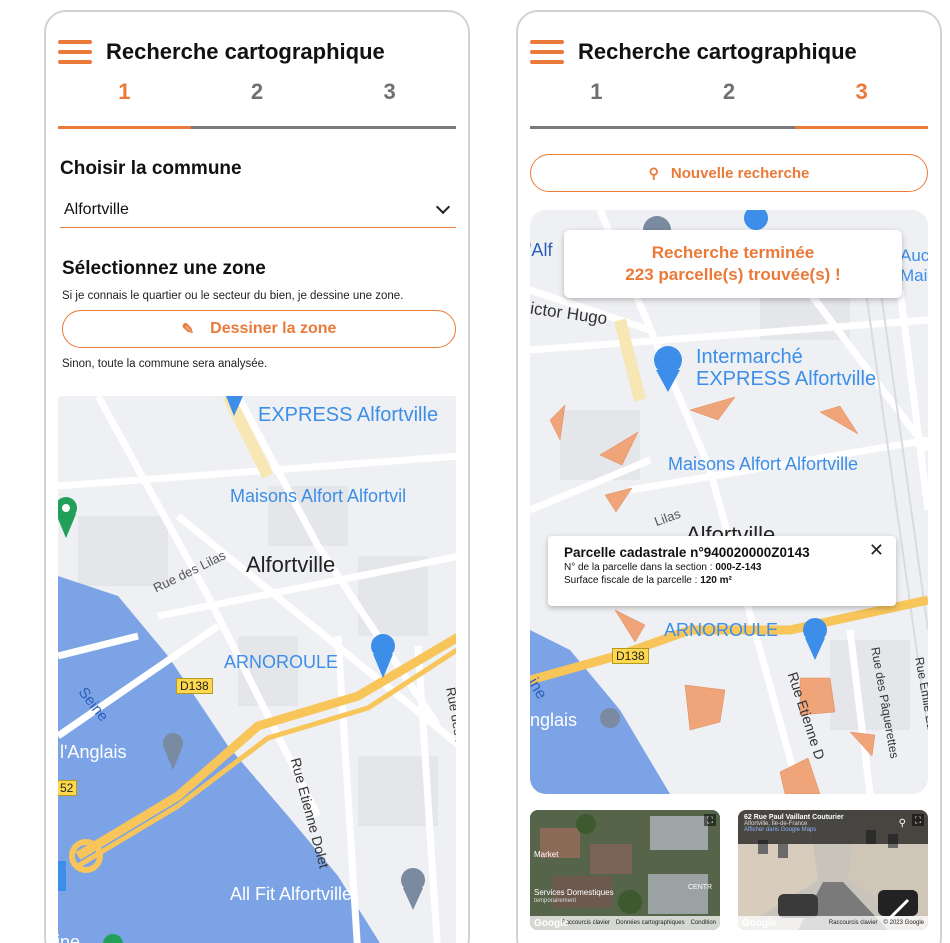  What do you see at coordinates (348, 415) in the screenshot?
I see `map-label-express: EXPRESS Alfortville` at bounding box center [348, 415].